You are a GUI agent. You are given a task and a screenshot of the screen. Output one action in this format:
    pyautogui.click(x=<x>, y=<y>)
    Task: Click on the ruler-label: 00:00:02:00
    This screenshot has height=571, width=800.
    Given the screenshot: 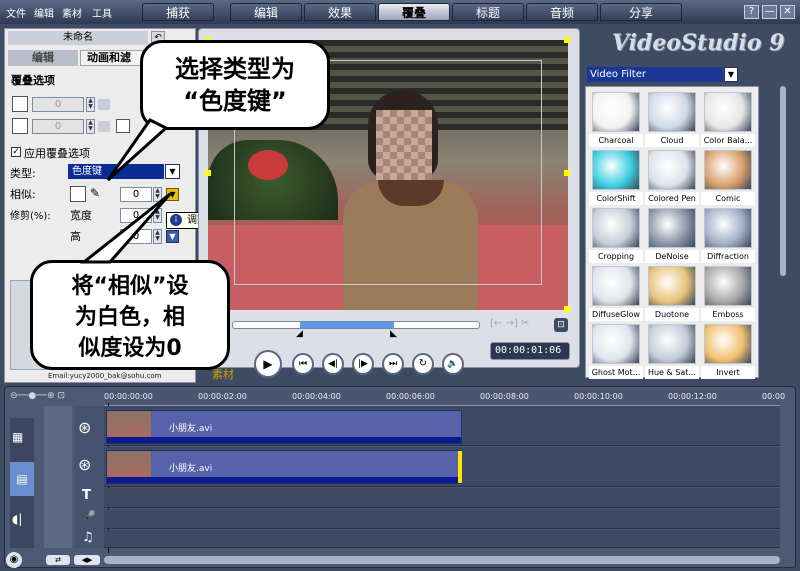 What is the action you would take?
    pyautogui.click(x=222, y=396)
    